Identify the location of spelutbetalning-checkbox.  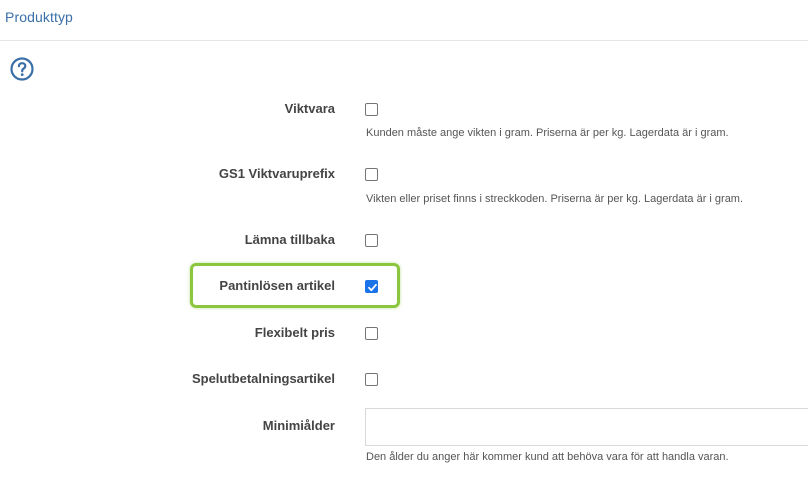
(371, 379).